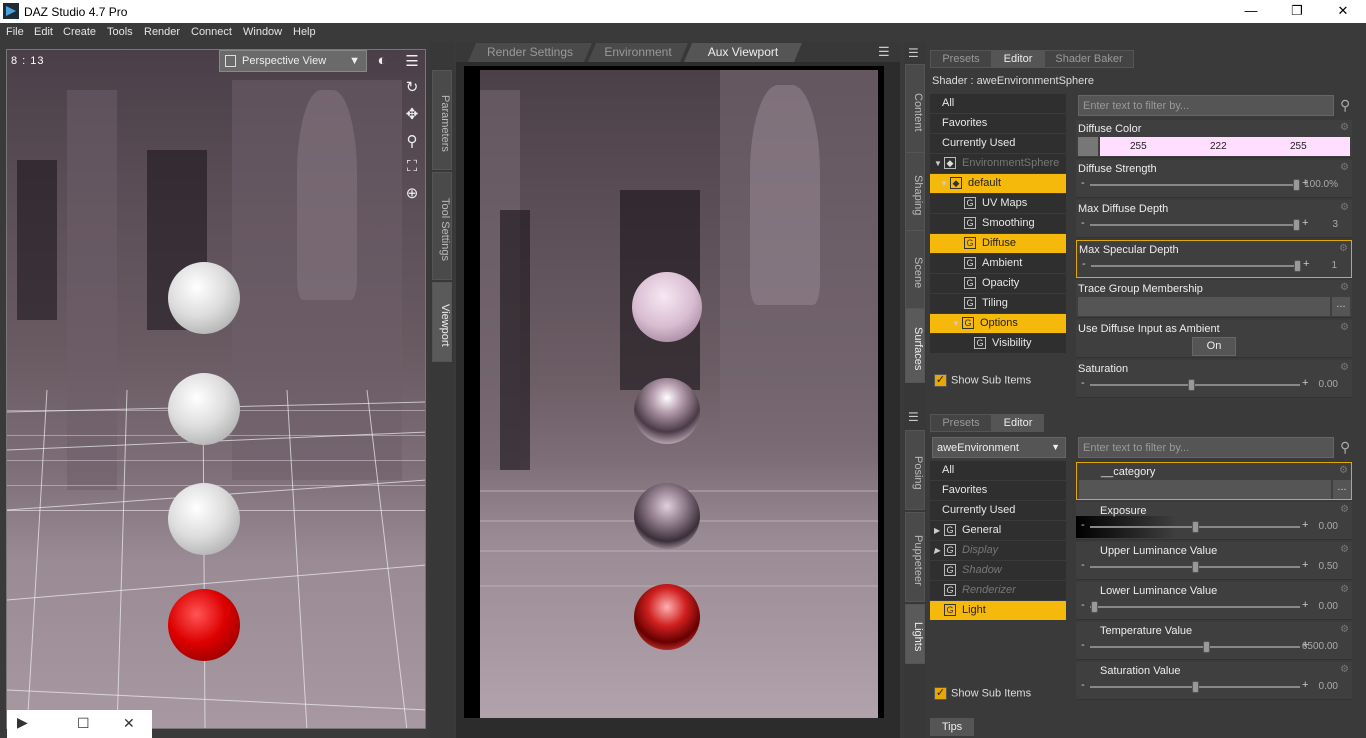  I want to click on surface-item: Favorites, so click(998, 123).